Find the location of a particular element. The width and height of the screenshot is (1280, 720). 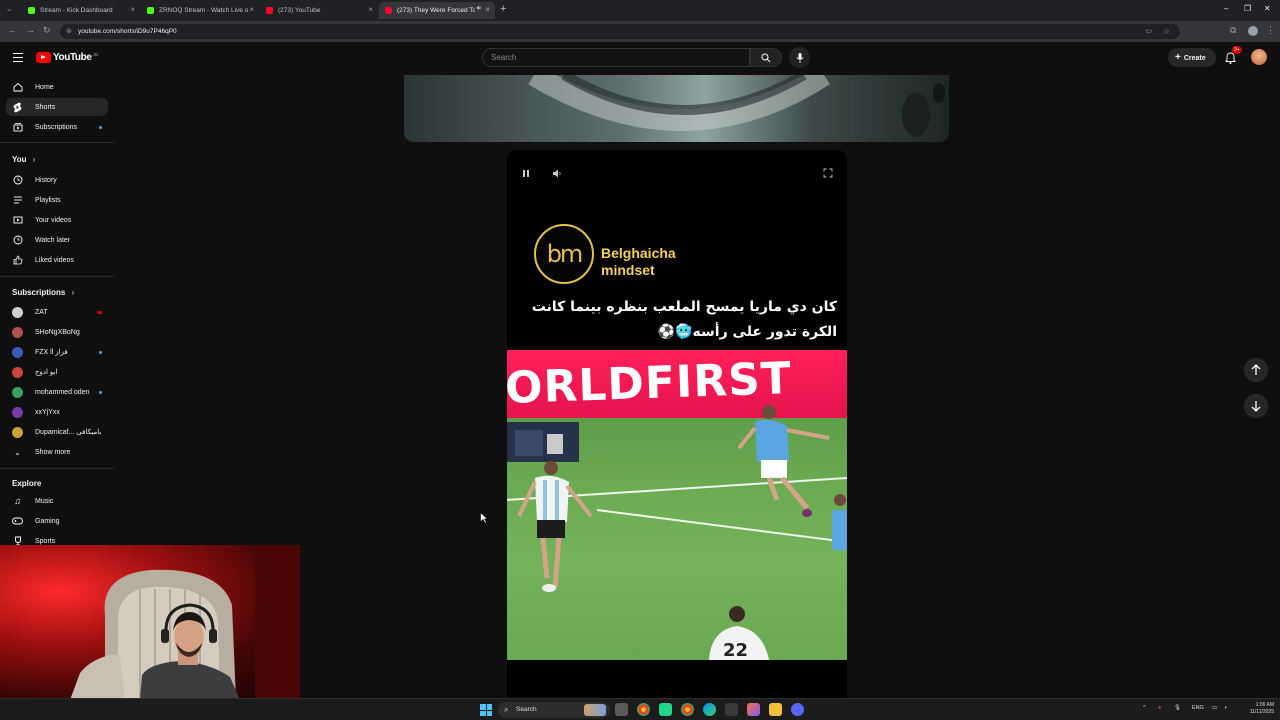

sidebar-item-shorts: Shorts is located at coordinates (57, 107).